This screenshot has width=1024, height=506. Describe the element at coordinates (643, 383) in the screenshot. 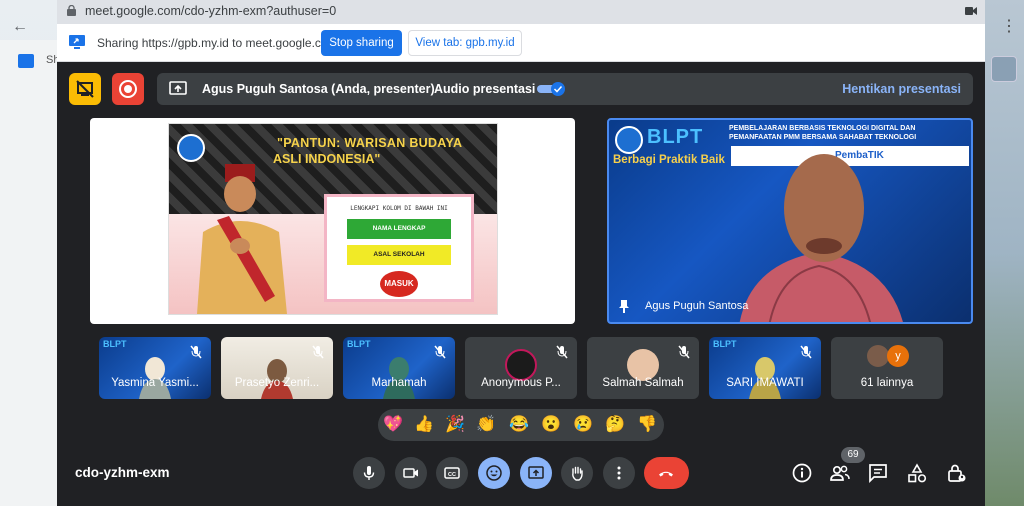

I see `participant-name: Salmah Salmah` at that location.